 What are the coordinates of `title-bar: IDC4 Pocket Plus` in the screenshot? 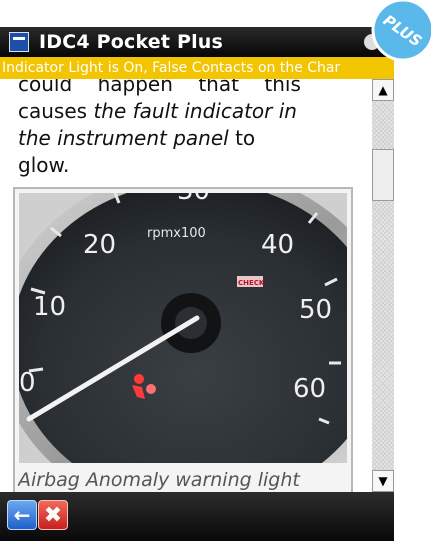 It's located at (197, 42).